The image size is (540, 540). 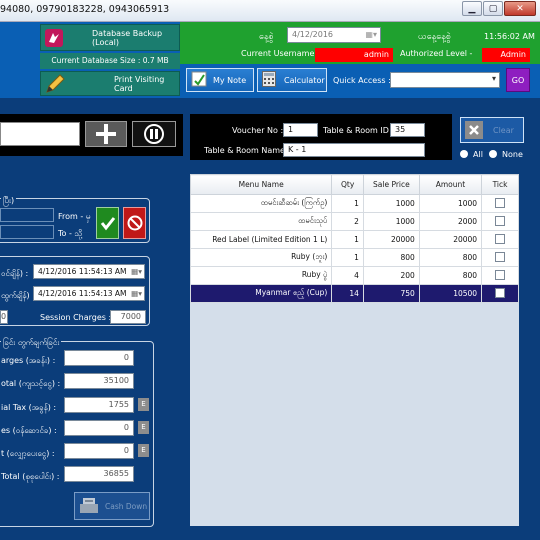 I want to click on no-entry-icon, so click(x=134, y=223).